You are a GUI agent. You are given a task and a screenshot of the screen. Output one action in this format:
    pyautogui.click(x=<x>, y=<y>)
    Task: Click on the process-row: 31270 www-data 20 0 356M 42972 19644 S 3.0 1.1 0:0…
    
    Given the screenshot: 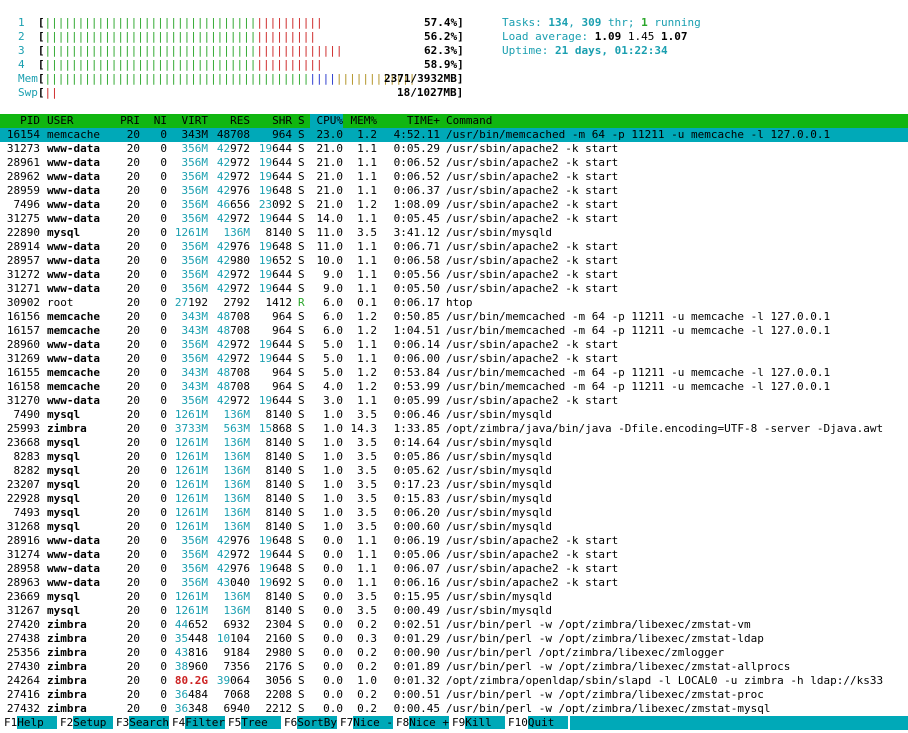 What is the action you would take?
    pyautogui.click(x=454, y=401)
    